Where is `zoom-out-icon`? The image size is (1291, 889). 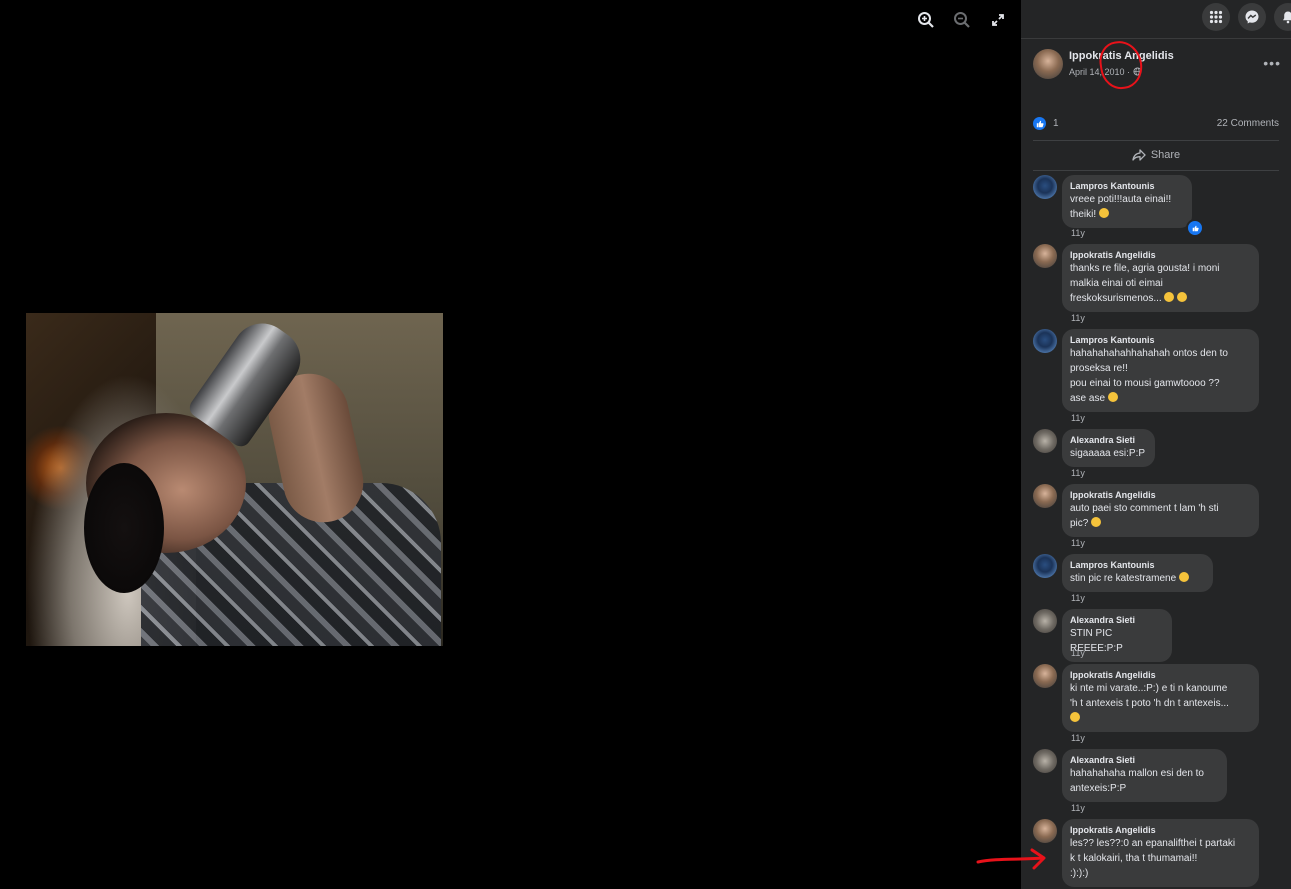
zoom-out-icon is located at coordinates (962, 20).